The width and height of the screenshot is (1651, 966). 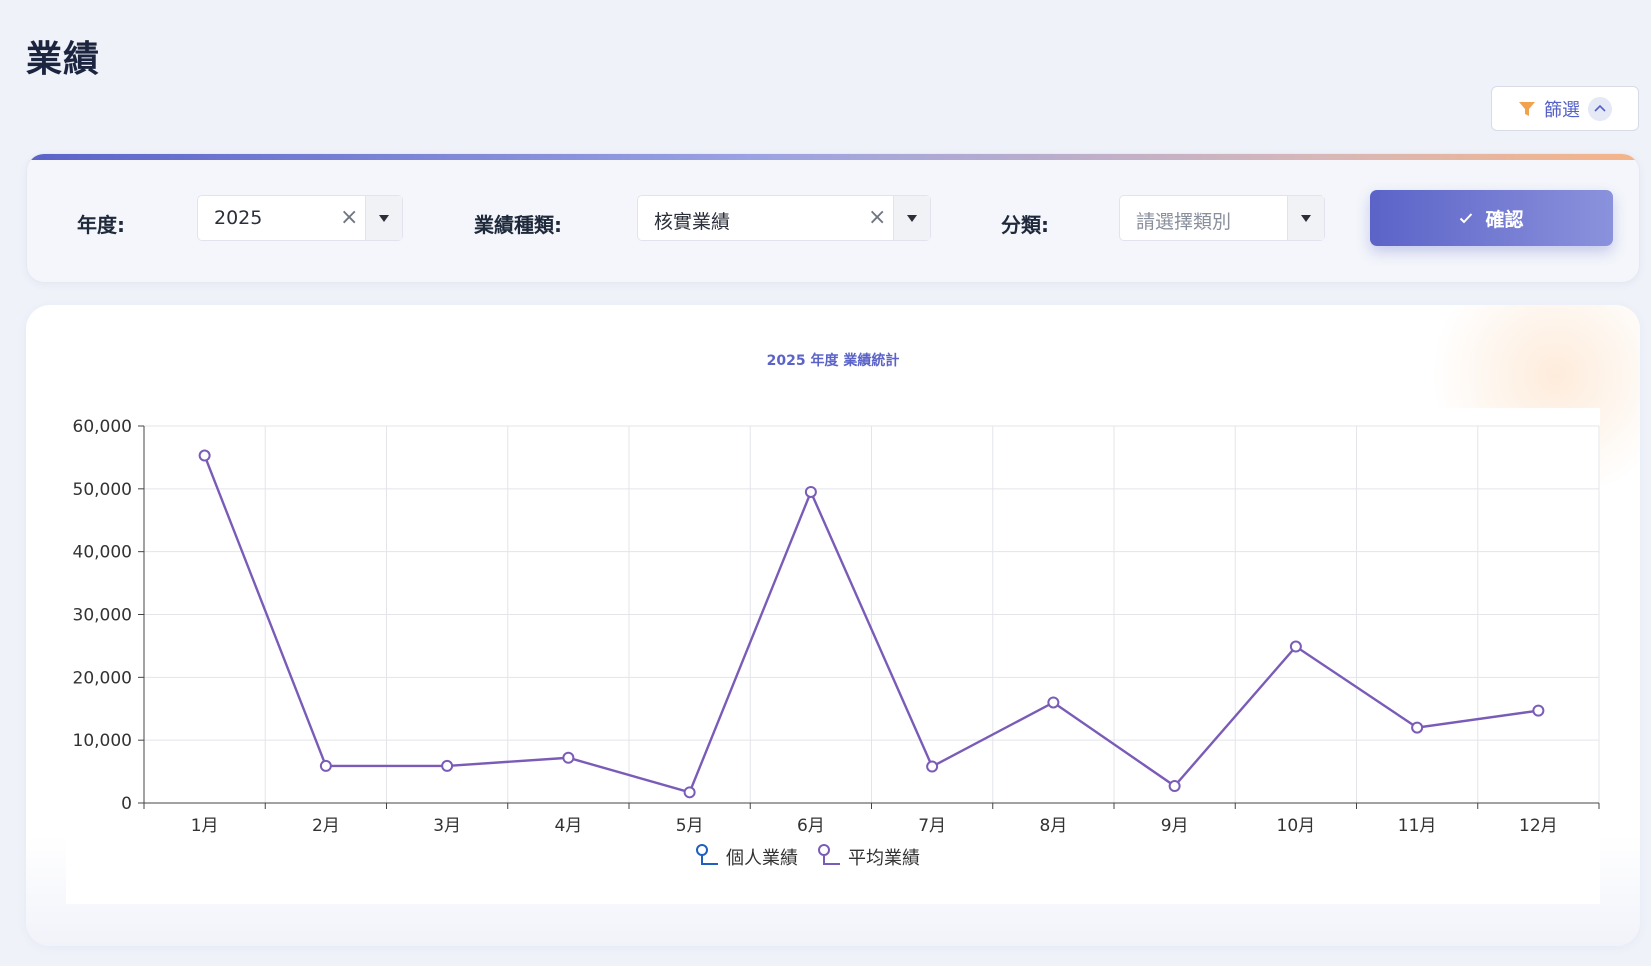 What do you see at coordinates (690, 826) in the screenshot?
I see `x-tick-label: 5月` at bounding box center [690, 826].